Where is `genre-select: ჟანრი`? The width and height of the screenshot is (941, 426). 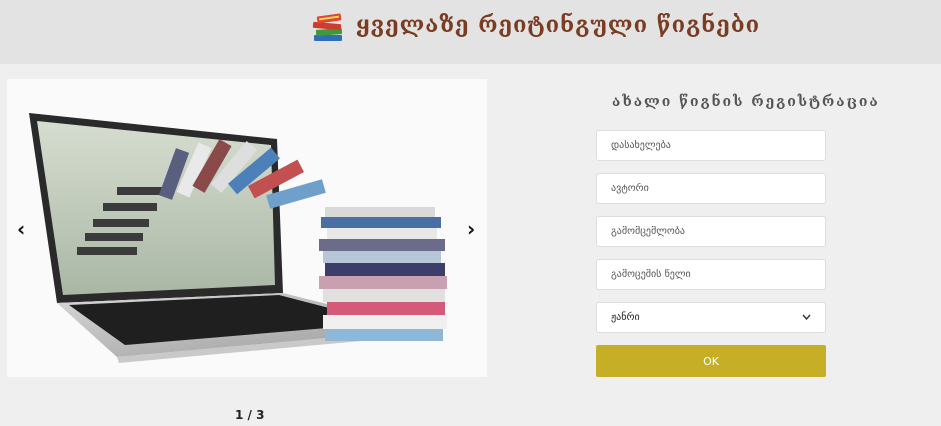
genre-select: ჟანრი is located at coordinates (711, 317).